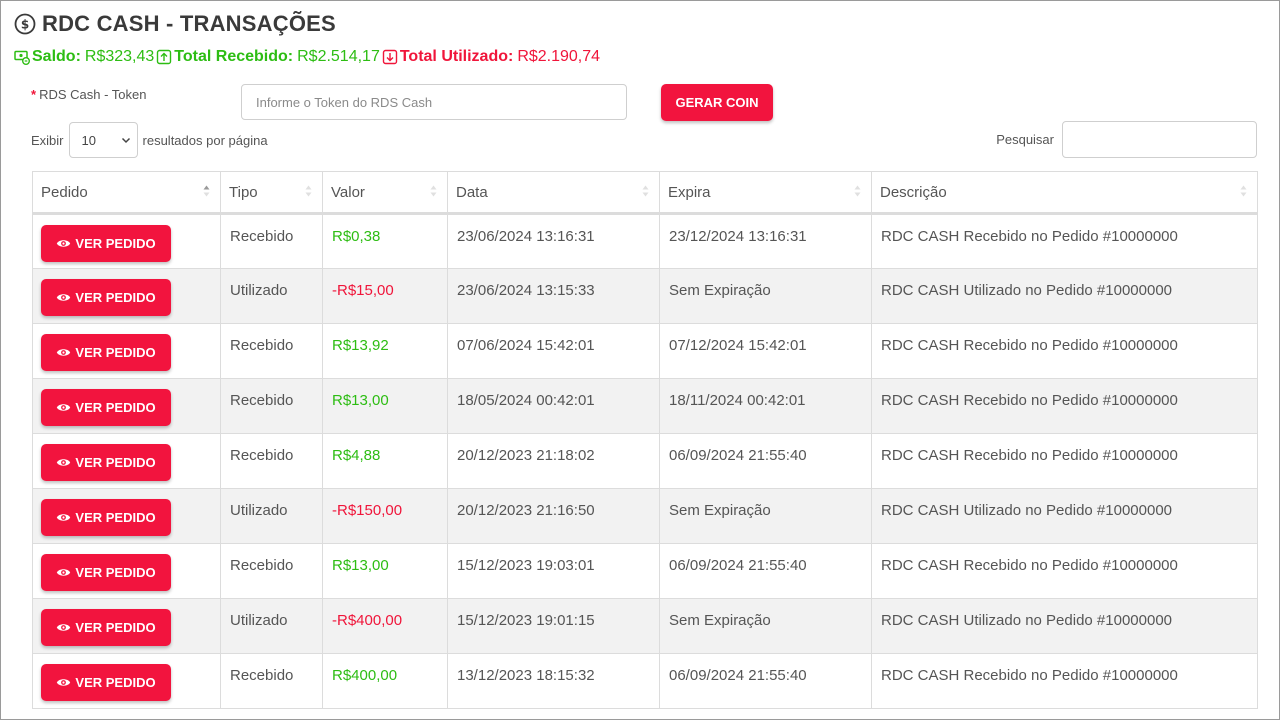  I want to click on utilizado-label: Total Utilizado:, so click(456, 56).